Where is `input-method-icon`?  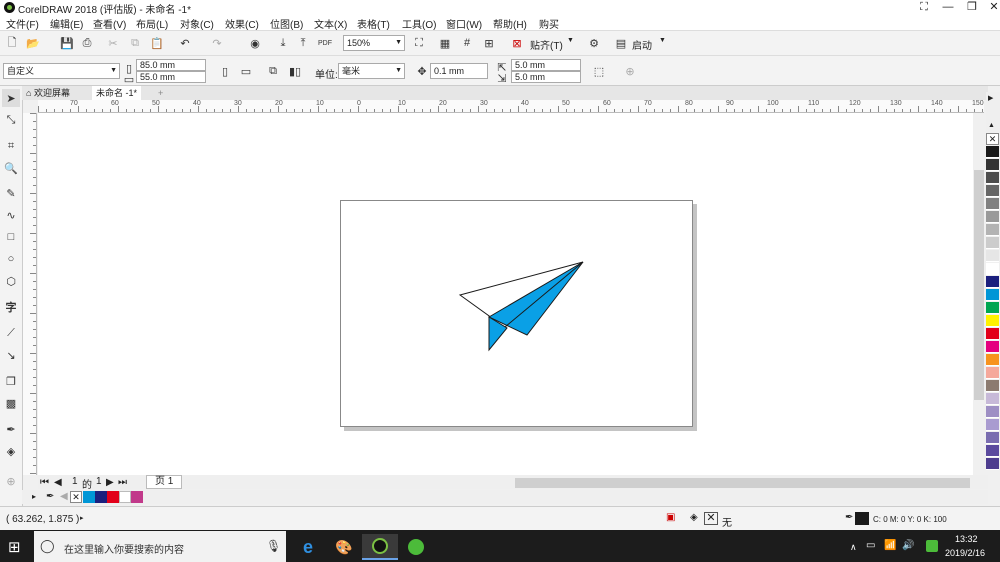
input-method-icon is located at coordinates (932, 546).